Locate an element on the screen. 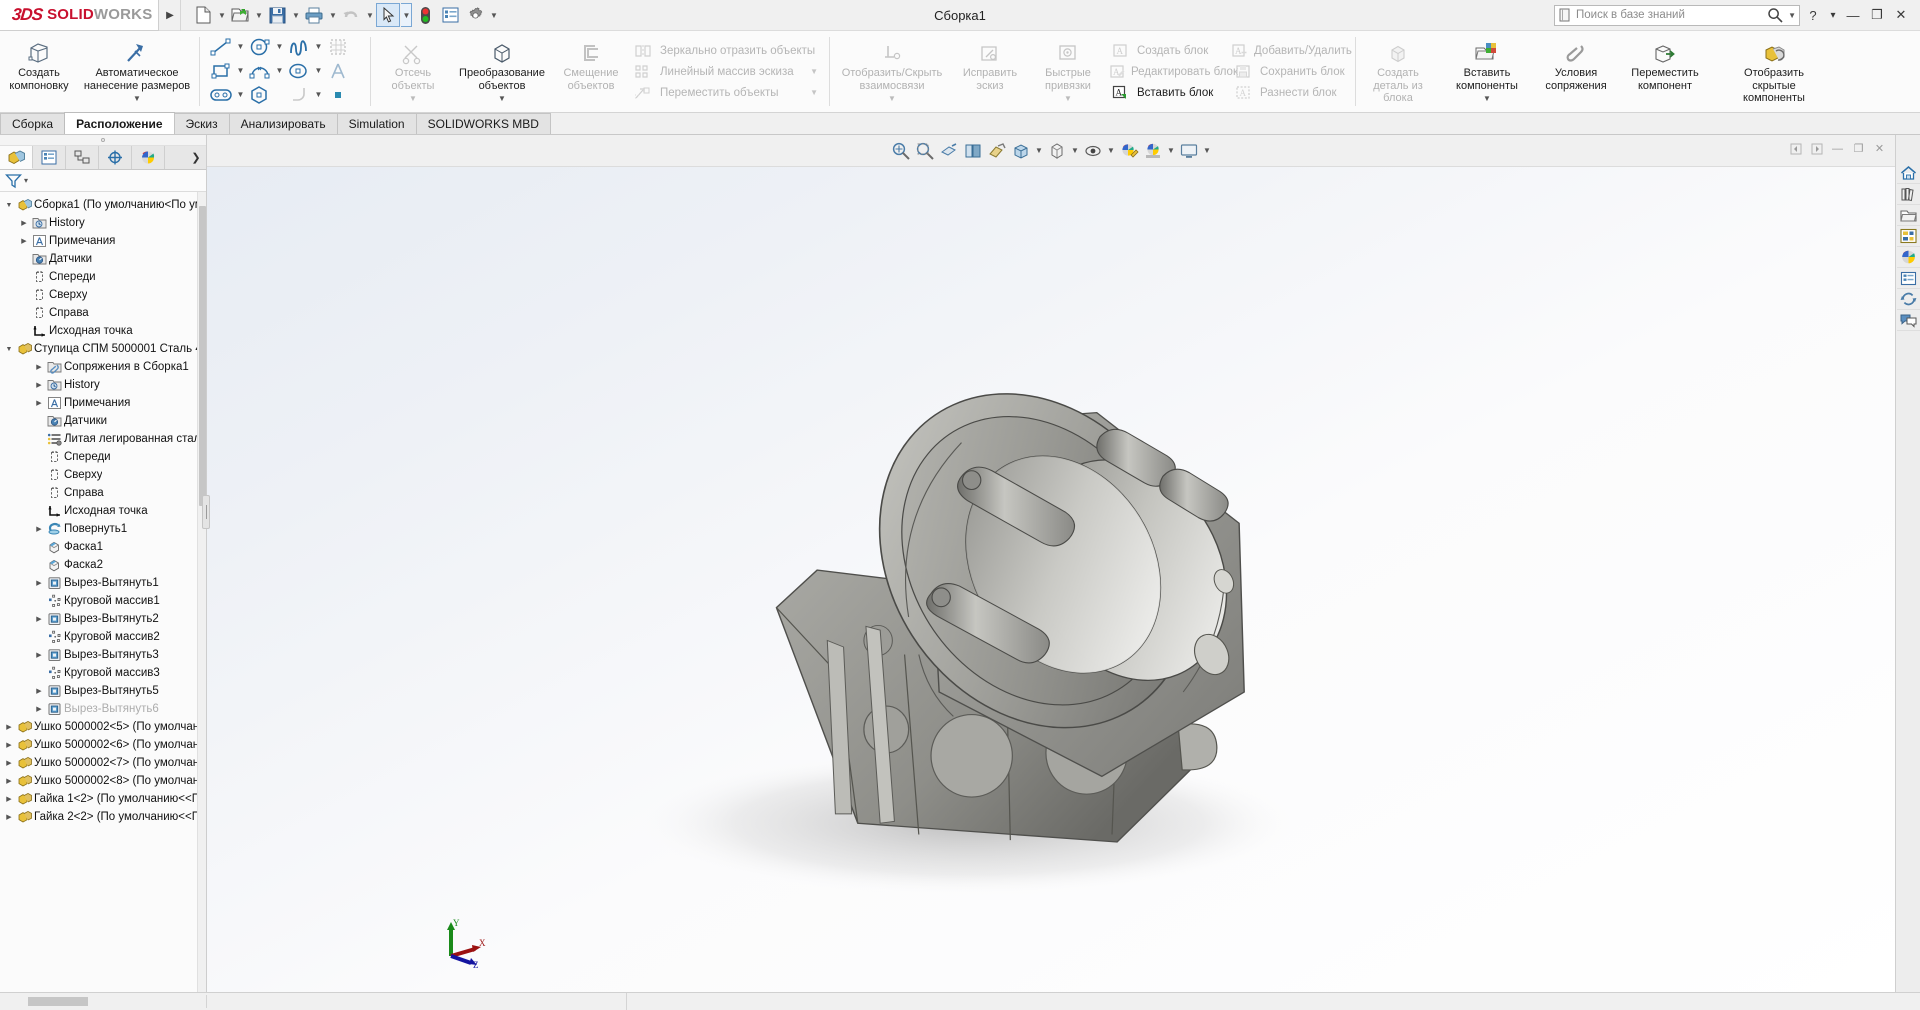 The image size is (1920, 1010). new-document-button is located at coordinates (203, 15).